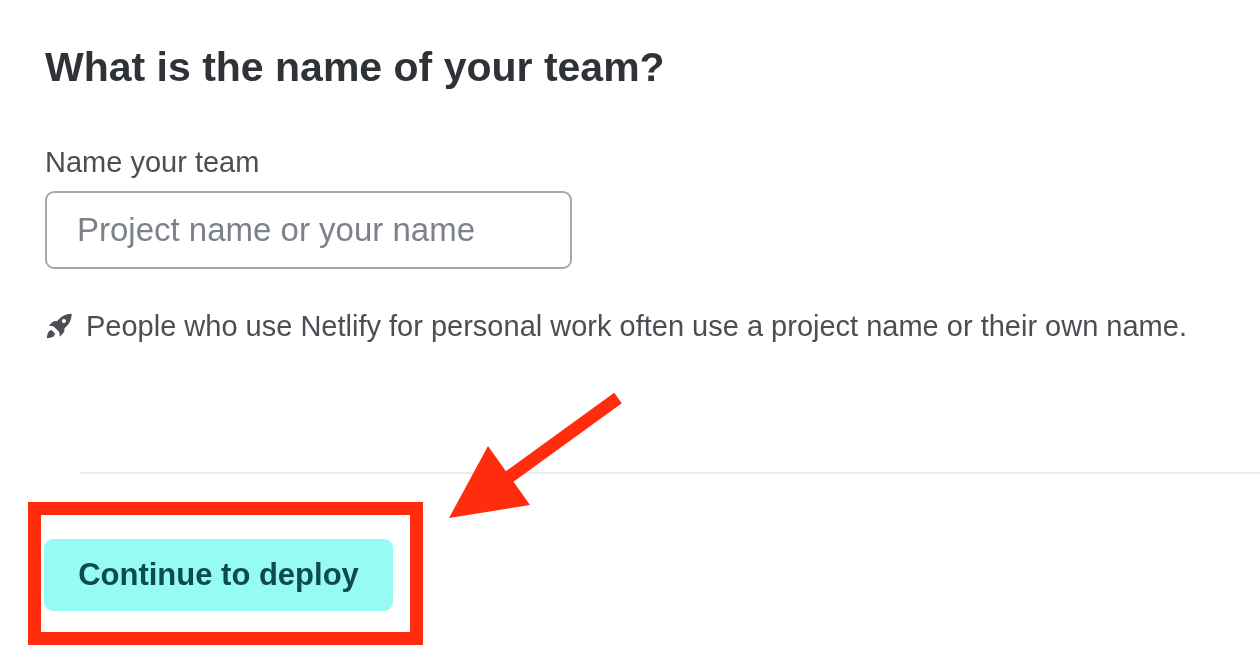 This screenshot has width=1260, height=668. What do you see at coordinates (308, 230) in the screenshot?
I see `team-name-field: Project name or your name` at bounding box center [308, 230].